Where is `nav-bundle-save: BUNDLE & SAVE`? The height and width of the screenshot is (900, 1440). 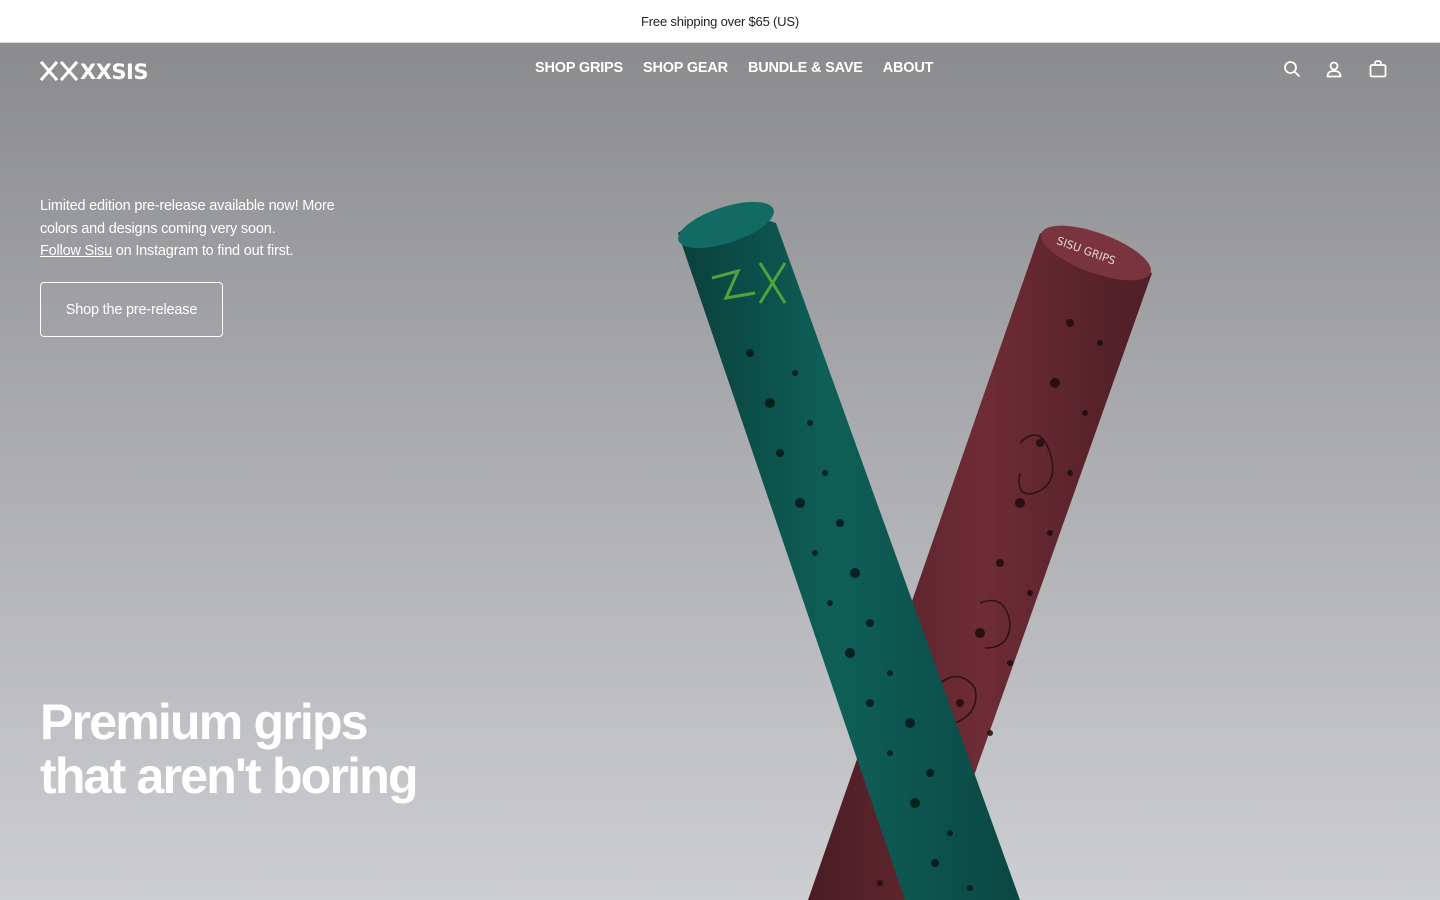
nav-bundle-save: BUNDLE & SAVE is located at coordinates (805, 68).